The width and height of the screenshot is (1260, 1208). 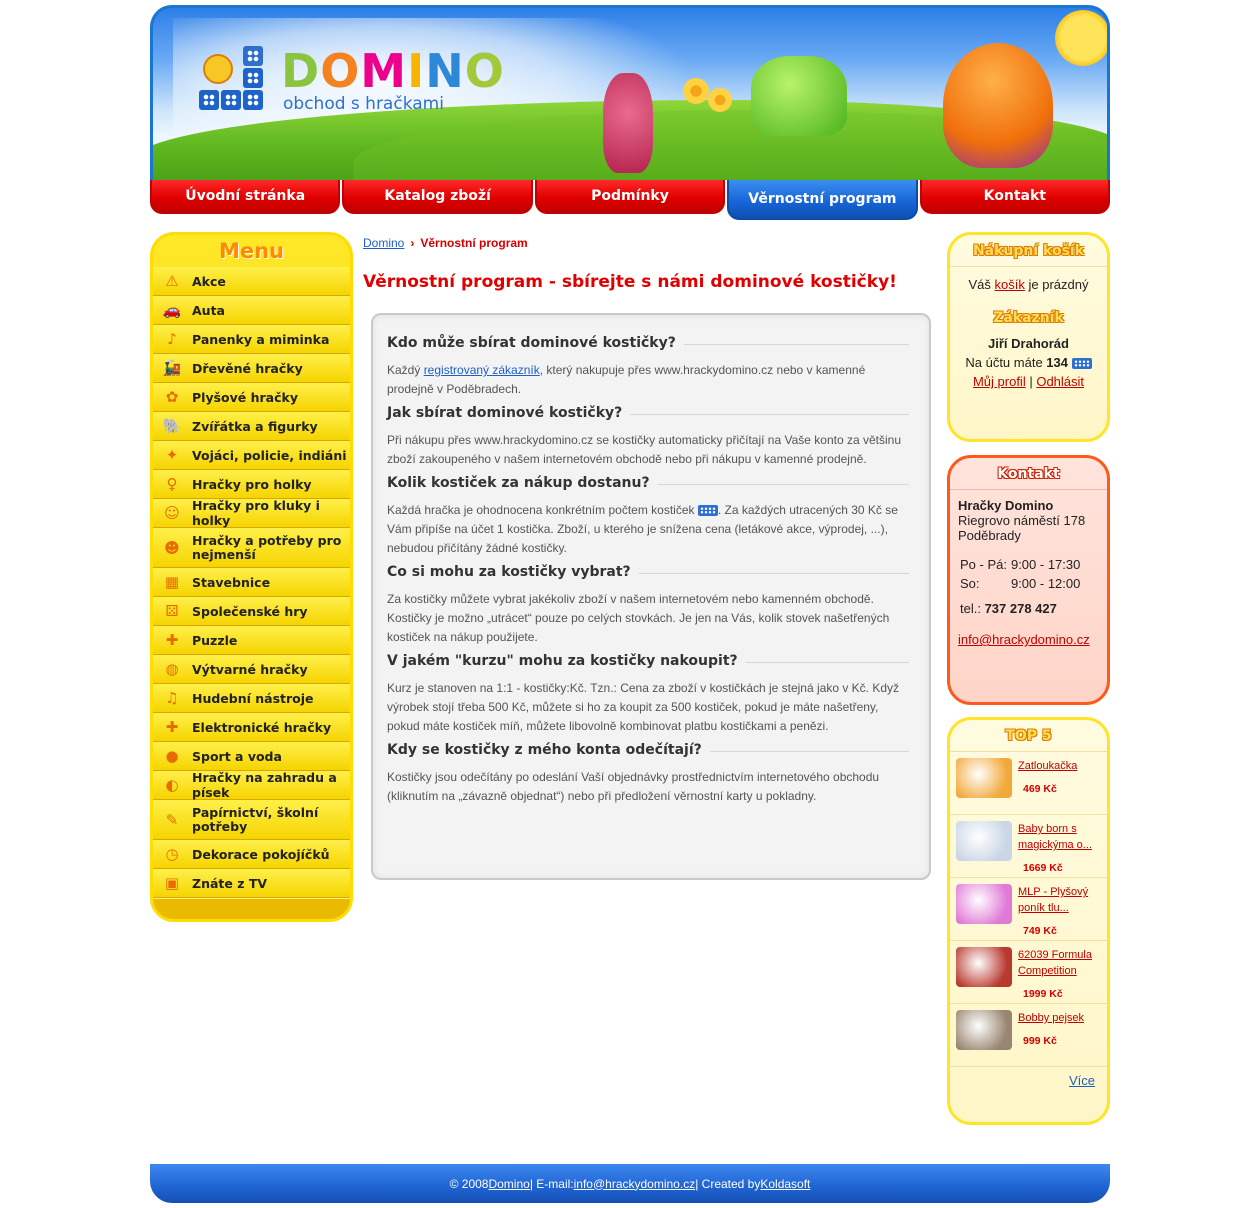 What do you see at coordinates (251, 397) in the screenshot?
I see `menu-item: ✿ Plyšové hračky` at bounding box center [251, 397].